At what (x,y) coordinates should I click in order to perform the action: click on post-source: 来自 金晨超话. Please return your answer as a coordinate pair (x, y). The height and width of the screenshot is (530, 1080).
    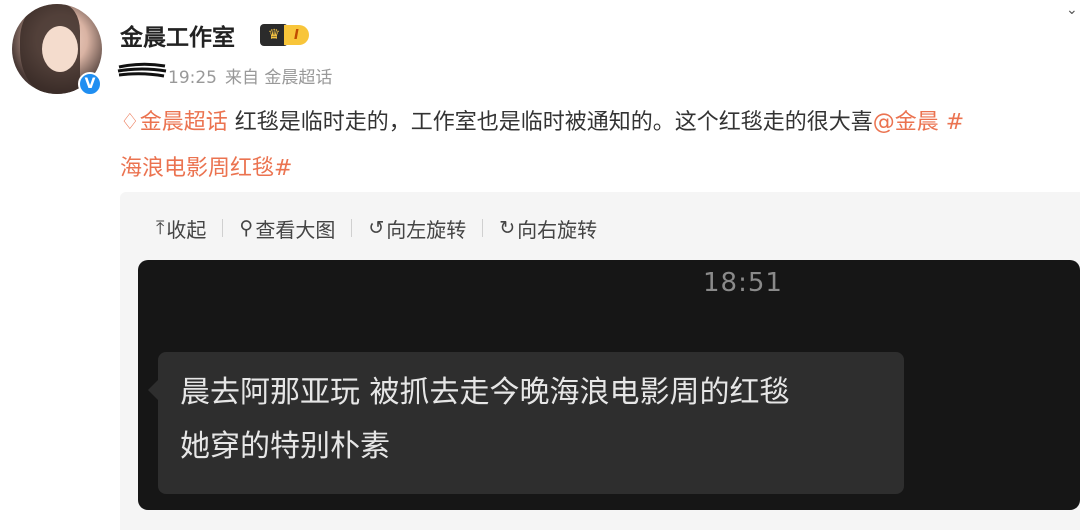
    Looking at the image, I should click on (278, 78).